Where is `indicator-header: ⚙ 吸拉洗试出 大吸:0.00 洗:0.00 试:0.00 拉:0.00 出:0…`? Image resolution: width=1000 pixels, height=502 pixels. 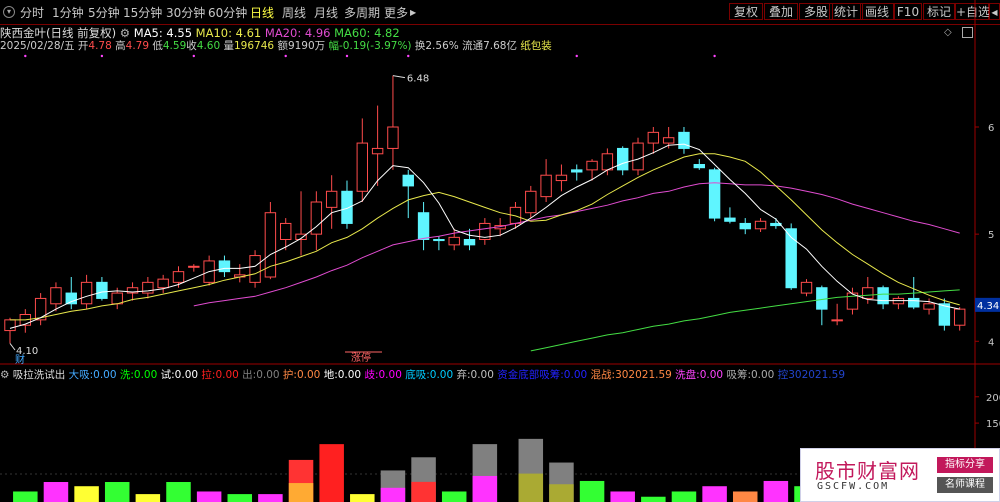 indicator-header: ⚙ 吸拉洗试出 大吸:0.00 洗:0.00 试:0.00 拉:0.00 出:0… is located at coordinates (422, 374).